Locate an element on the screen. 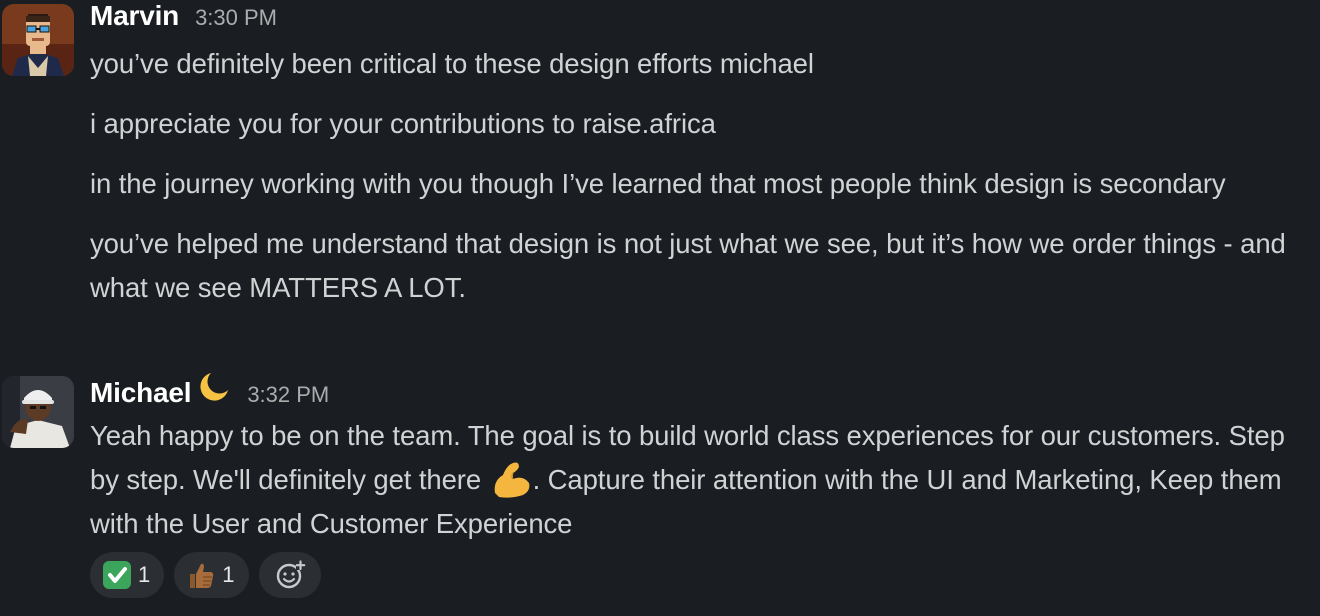 The width and height of the screenshot is (1320, 616). avatar-michael is located at coordinates (38, 412).